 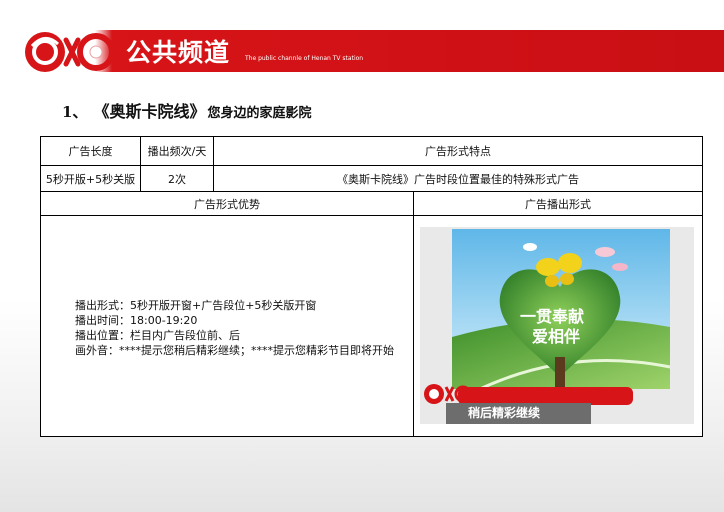 I want to click on ad-screenshot-image: 一贯奉献 爱相伴, so click(x=557, y=325).